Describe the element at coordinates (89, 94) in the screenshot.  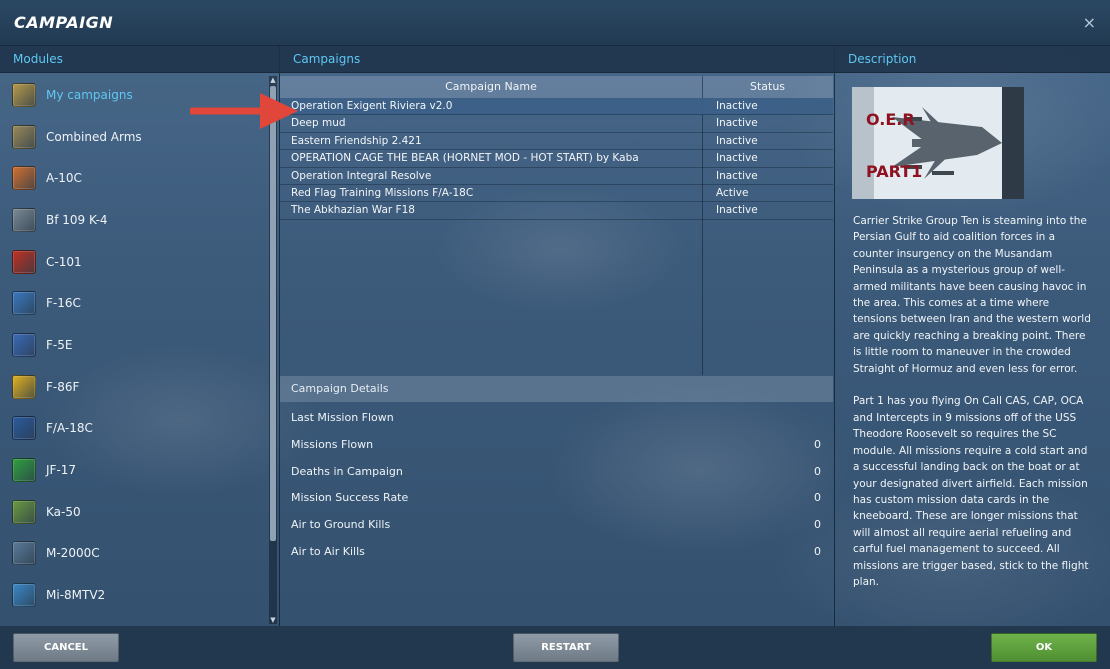
I see `module-label: My campaigns` at that location.